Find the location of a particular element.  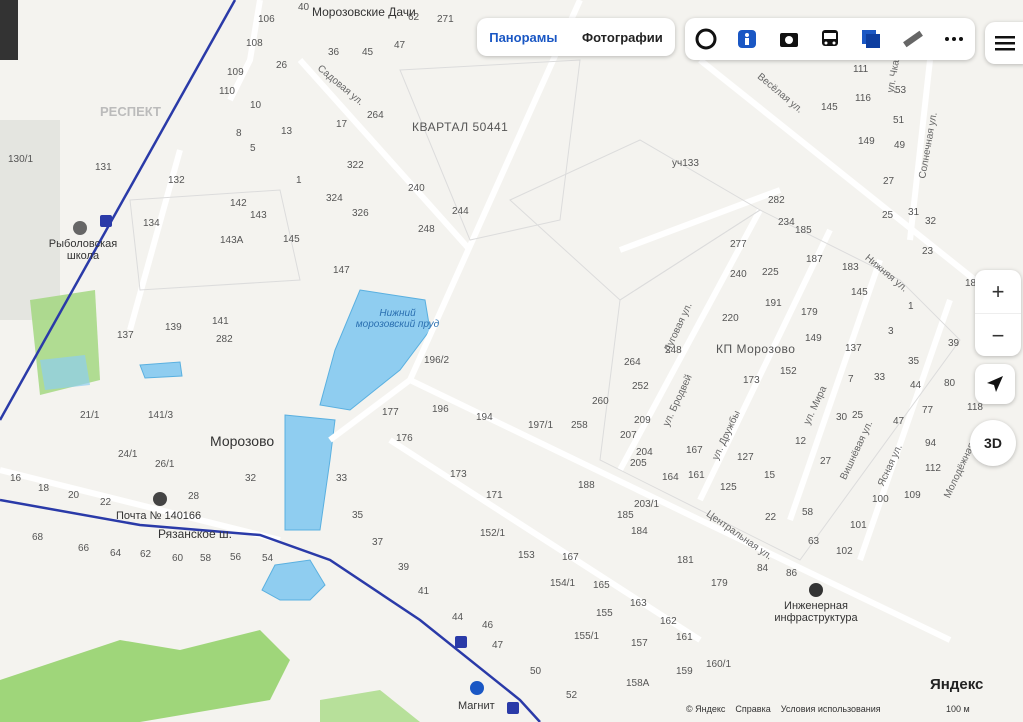

house-number: 167 is located at coordinates (694, 450).